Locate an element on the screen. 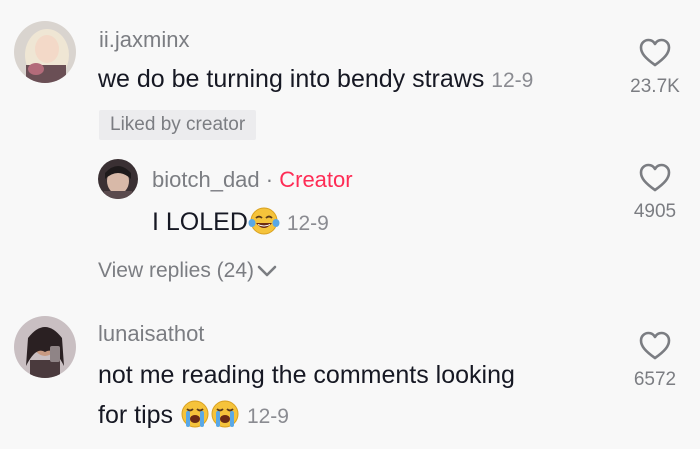  comment-text: we do be turning into bendy straws 12-9 is located at coordinates (315, 80).